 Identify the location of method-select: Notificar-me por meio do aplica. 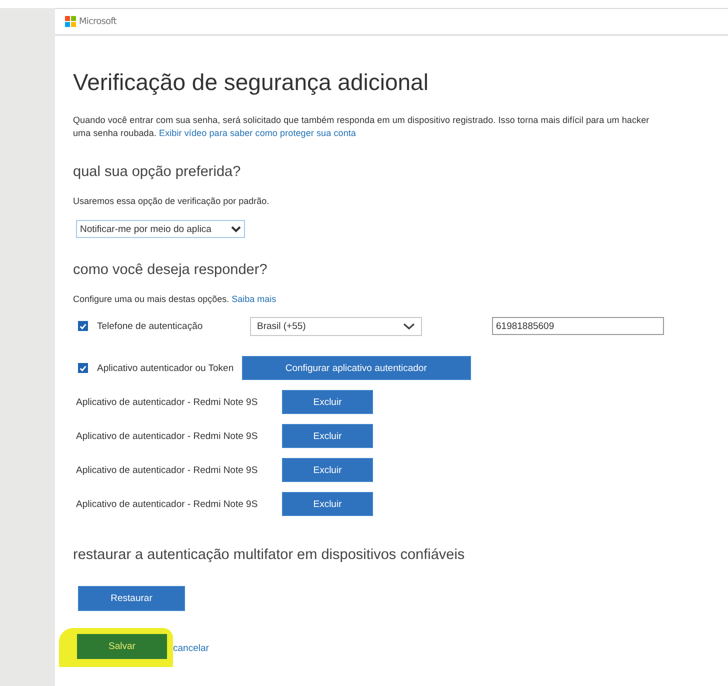
(160, 229).